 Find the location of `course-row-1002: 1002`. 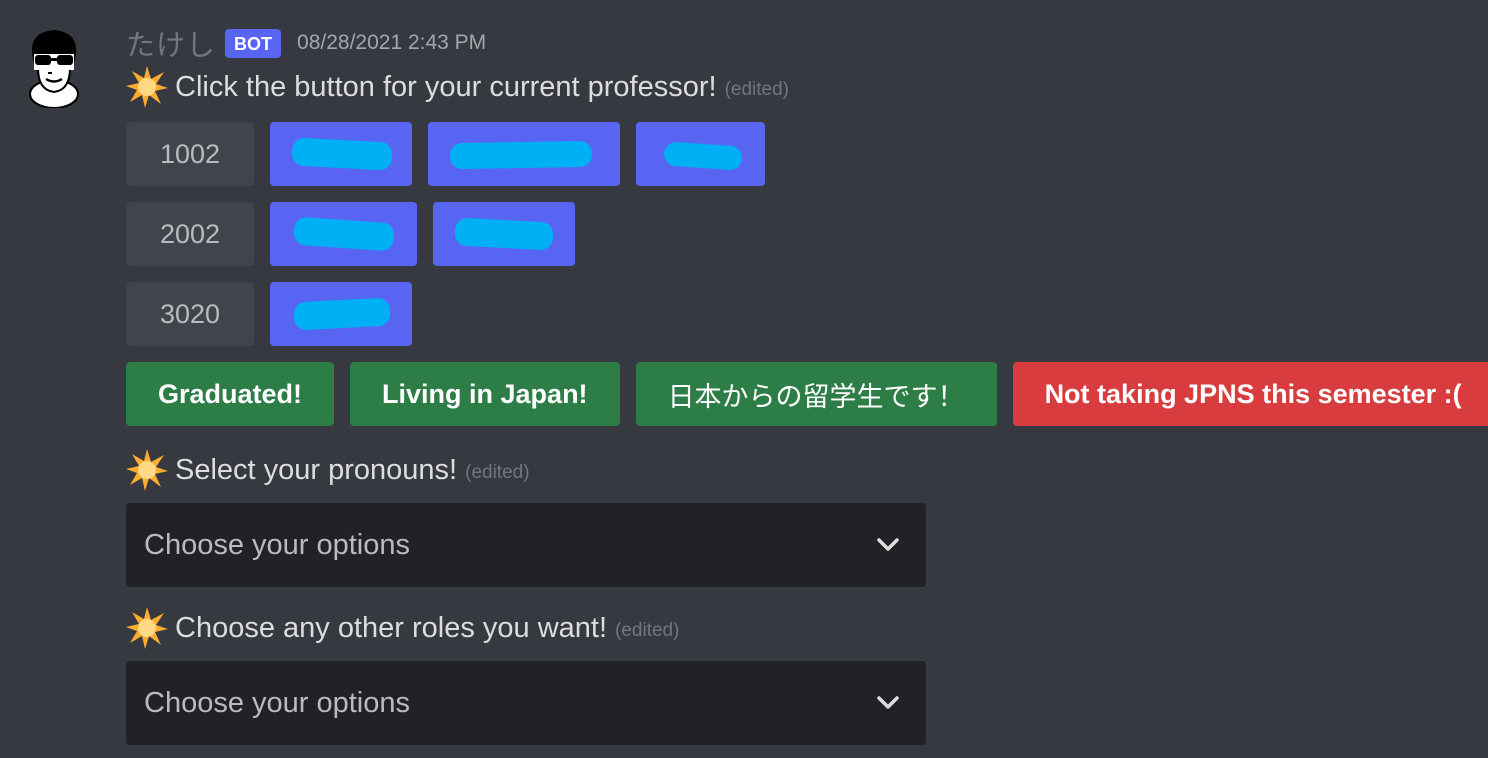

course-row-1002: 1002 is located at coordinates (796, 154).